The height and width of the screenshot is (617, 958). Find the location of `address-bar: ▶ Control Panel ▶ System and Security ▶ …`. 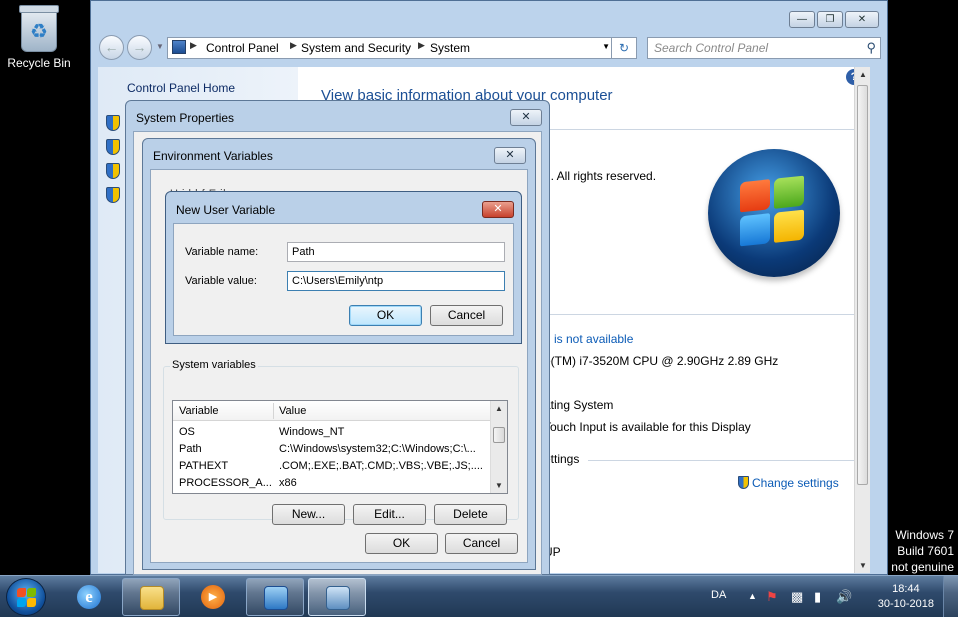

address-bar: ▶ Control Panel ▶ System and Security ▶ … is located at coordinates (391, 48).